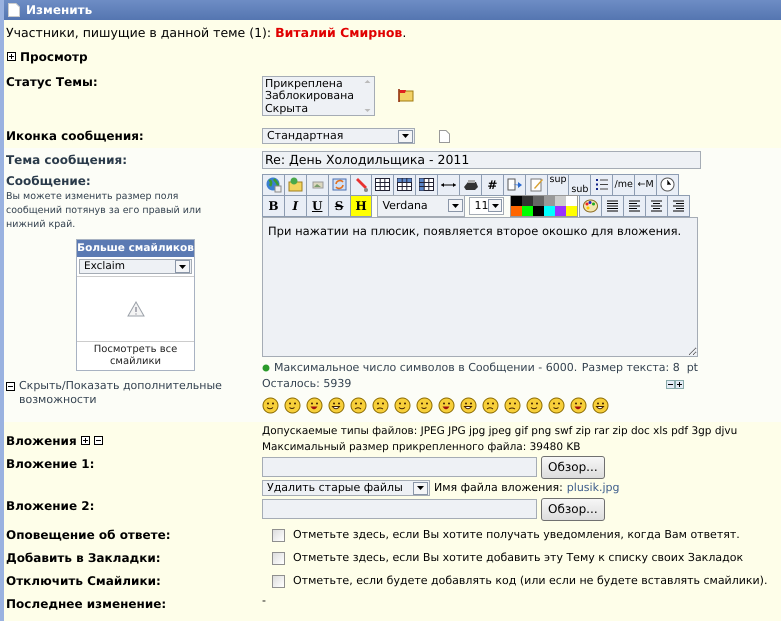 The image size is (781, 621). Describe the element at coordinates (317, 205) in the screenshot. I see `format-button: U` at that location.